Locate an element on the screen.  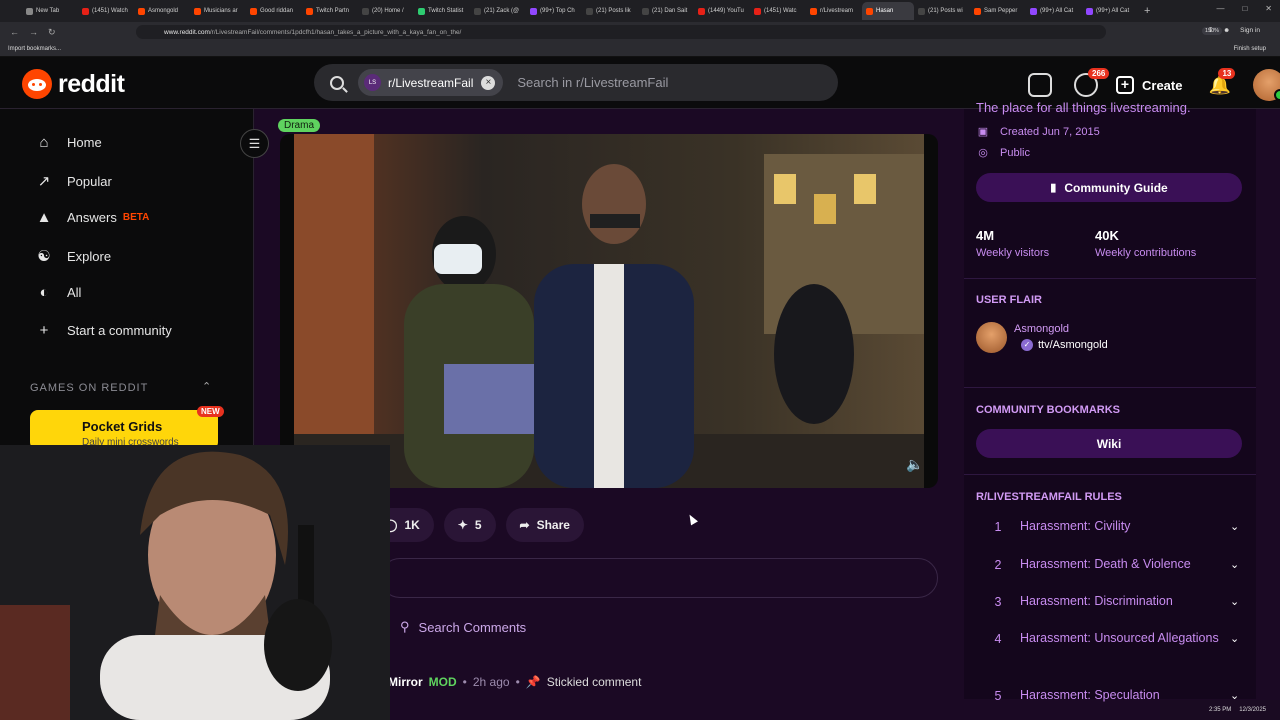
clock-time: 2:35 PM is located at coordinates (1220, 710).